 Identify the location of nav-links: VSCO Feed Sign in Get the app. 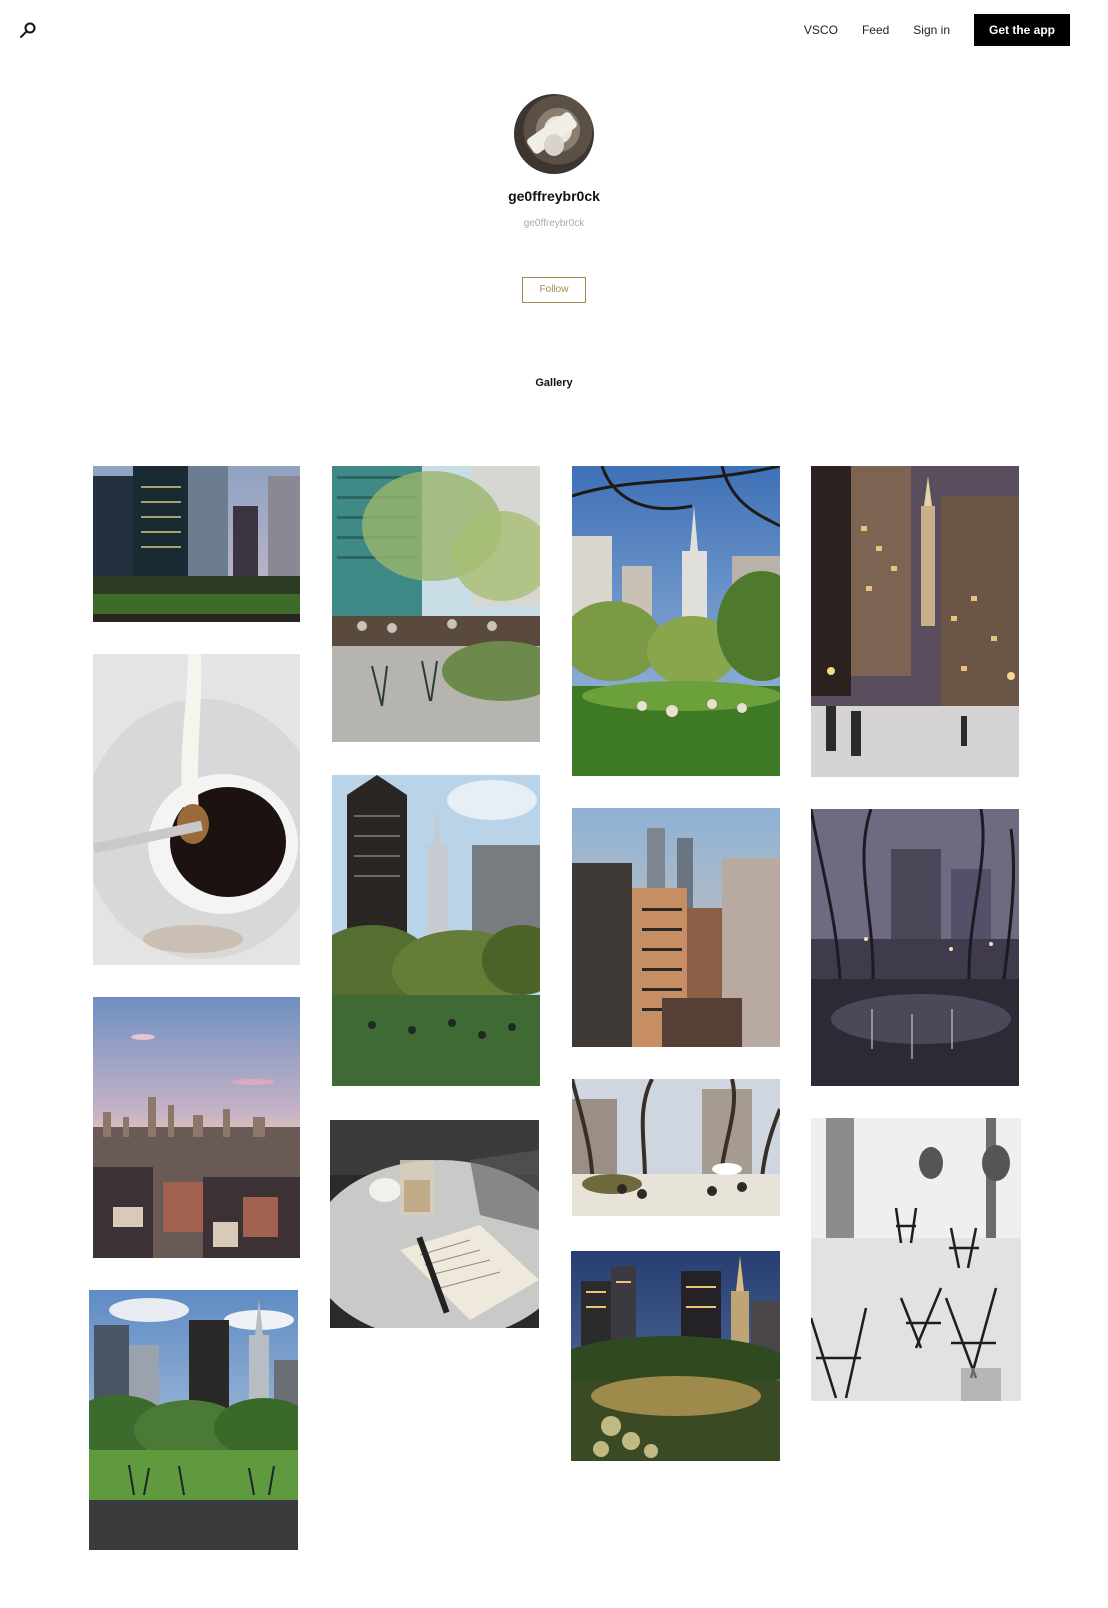
(956, 30).